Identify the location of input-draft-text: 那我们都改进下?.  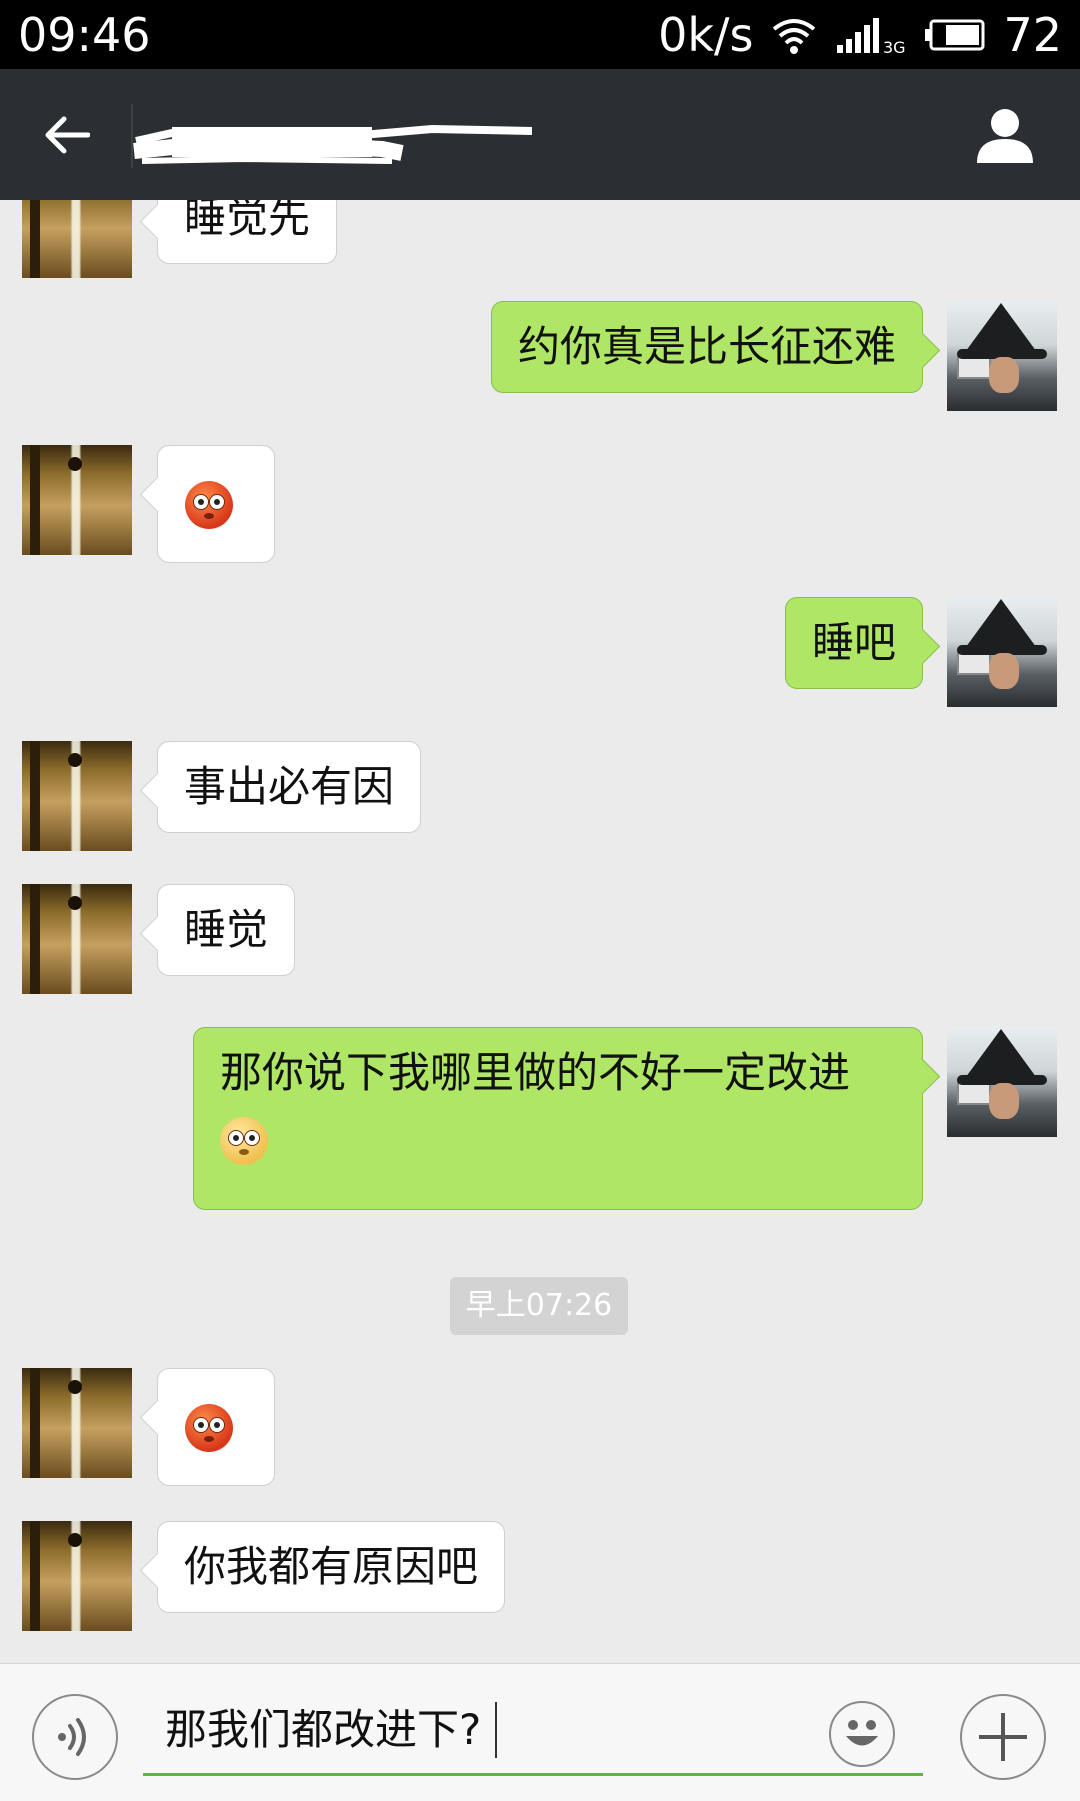
(323, 1729).